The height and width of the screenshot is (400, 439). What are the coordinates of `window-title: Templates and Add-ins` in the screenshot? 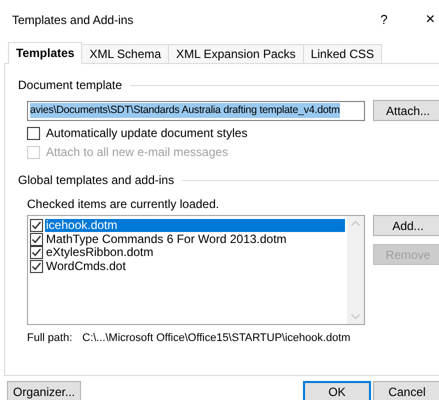 It's located at (73, 20).